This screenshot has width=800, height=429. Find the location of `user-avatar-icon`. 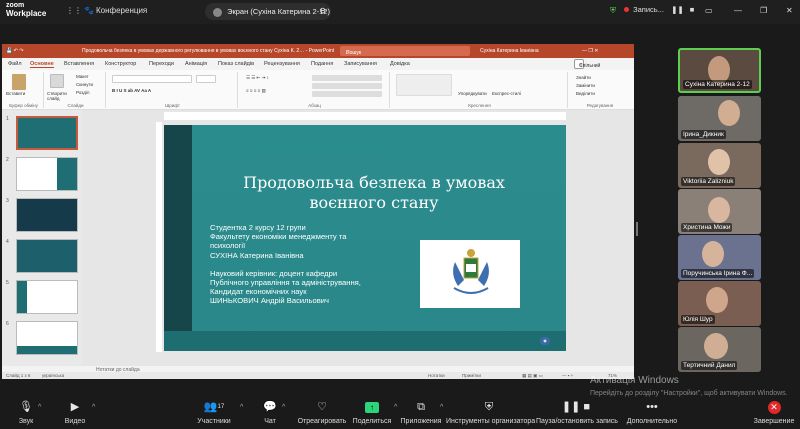

user-avatar-icon is located at coordinates (217, 12).